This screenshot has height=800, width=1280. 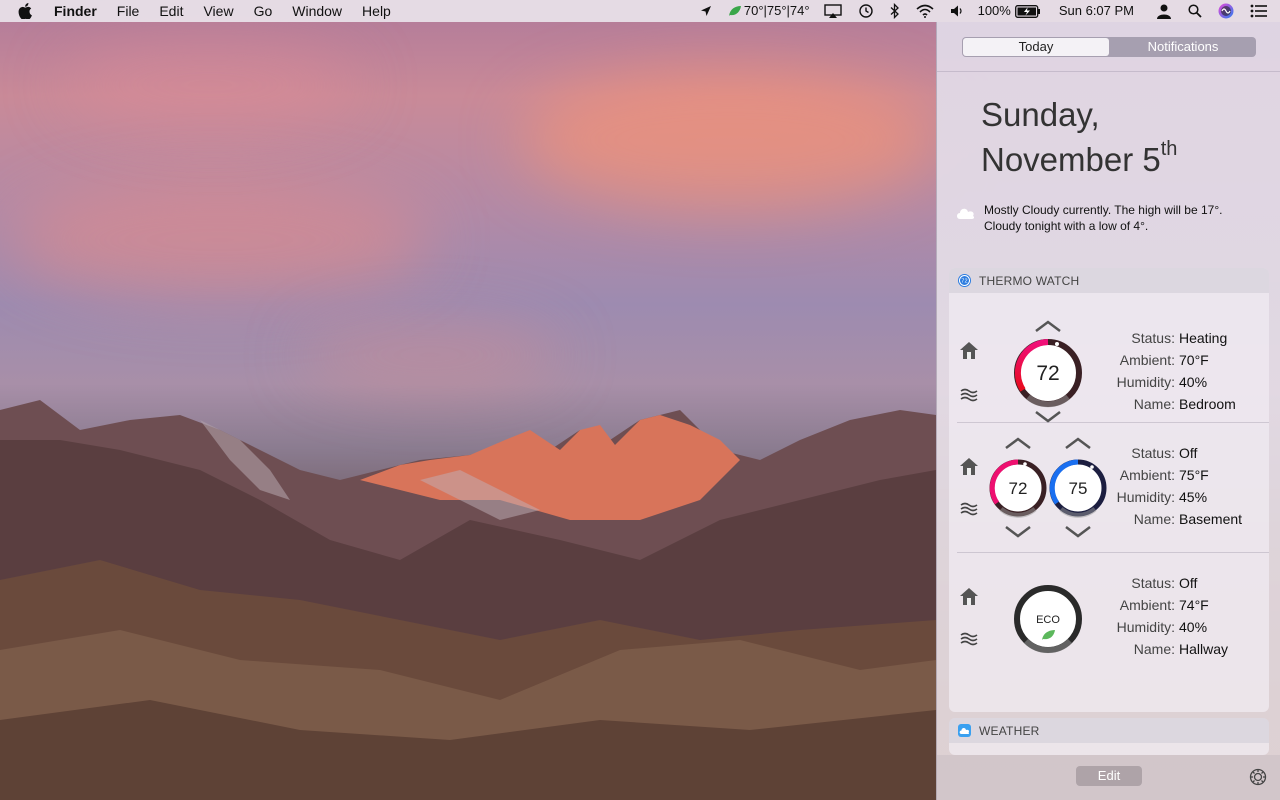 I want to click on ambient-value: 74°F, so click(x=1194, y=605).